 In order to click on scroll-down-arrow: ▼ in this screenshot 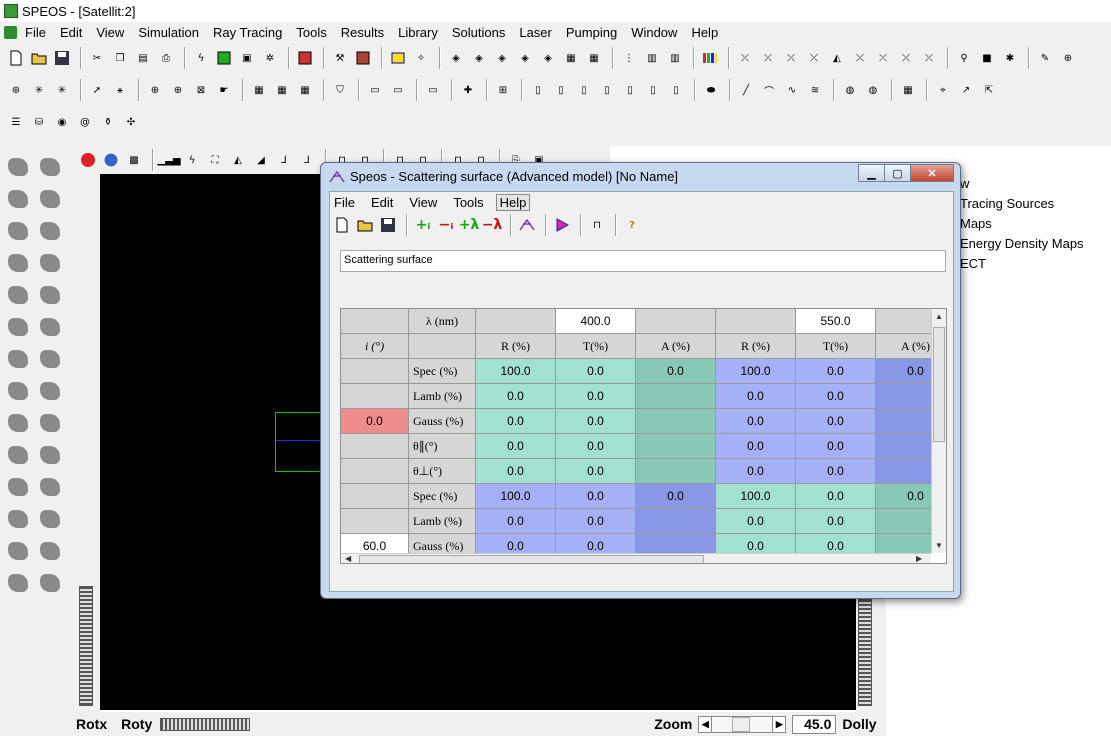, I will do `click(939, 545)`.